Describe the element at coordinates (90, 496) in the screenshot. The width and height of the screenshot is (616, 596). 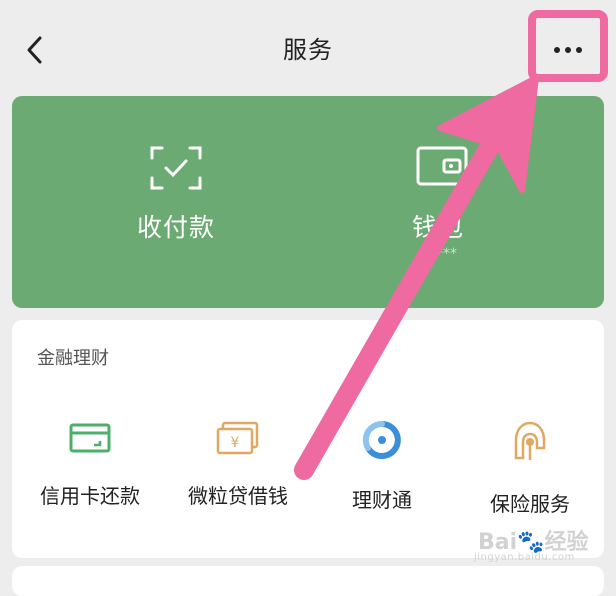
I see `credit-card-repay-label: 信用卡还款` at that location.